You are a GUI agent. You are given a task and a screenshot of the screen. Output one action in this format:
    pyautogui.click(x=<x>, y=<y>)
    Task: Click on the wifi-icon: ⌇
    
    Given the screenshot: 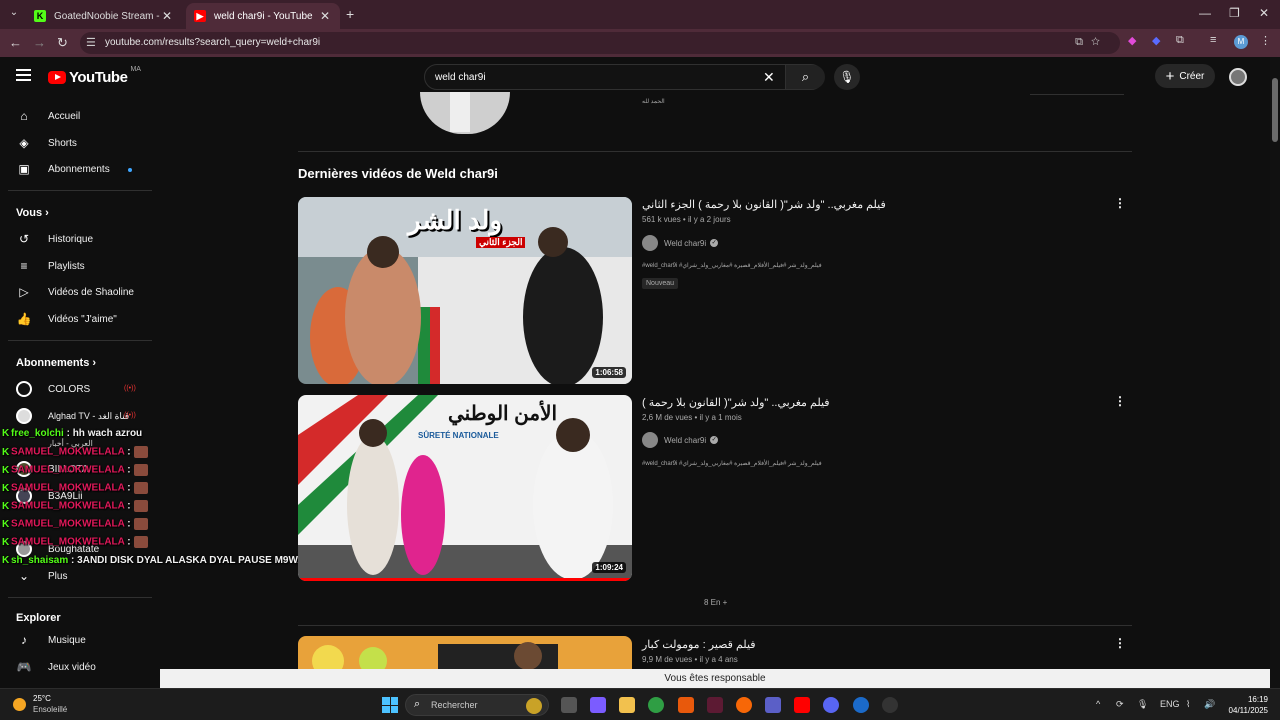 What is the action you would take?
    pyautogui.click(x=1188, y=704)
    